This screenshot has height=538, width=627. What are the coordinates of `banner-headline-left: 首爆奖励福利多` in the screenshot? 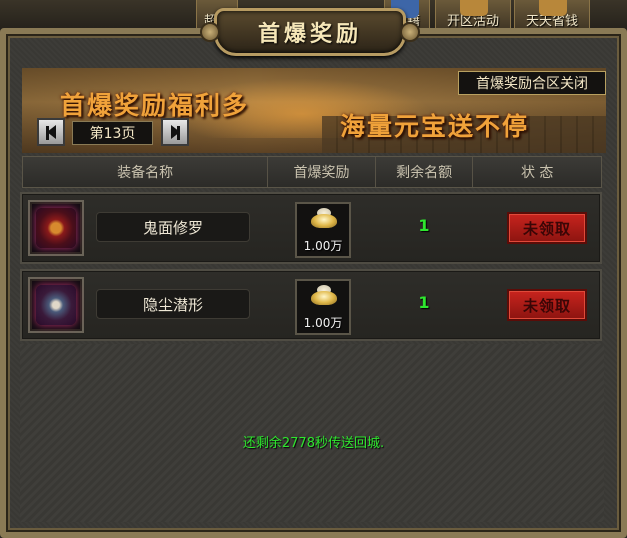 It's located at (155, 105).